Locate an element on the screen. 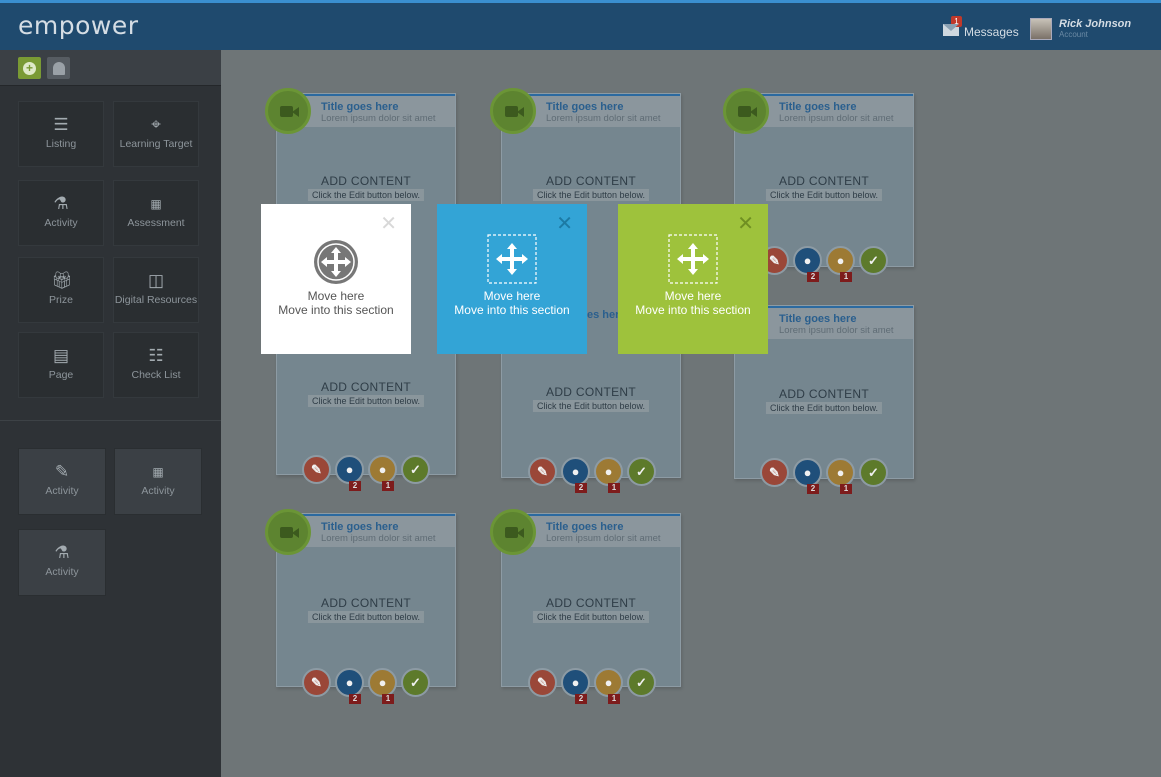 Image resolution: width=1161 pixels, height=777 pixels. user-menu: Rick Johnson Account is located at coordinates (1080, 29).